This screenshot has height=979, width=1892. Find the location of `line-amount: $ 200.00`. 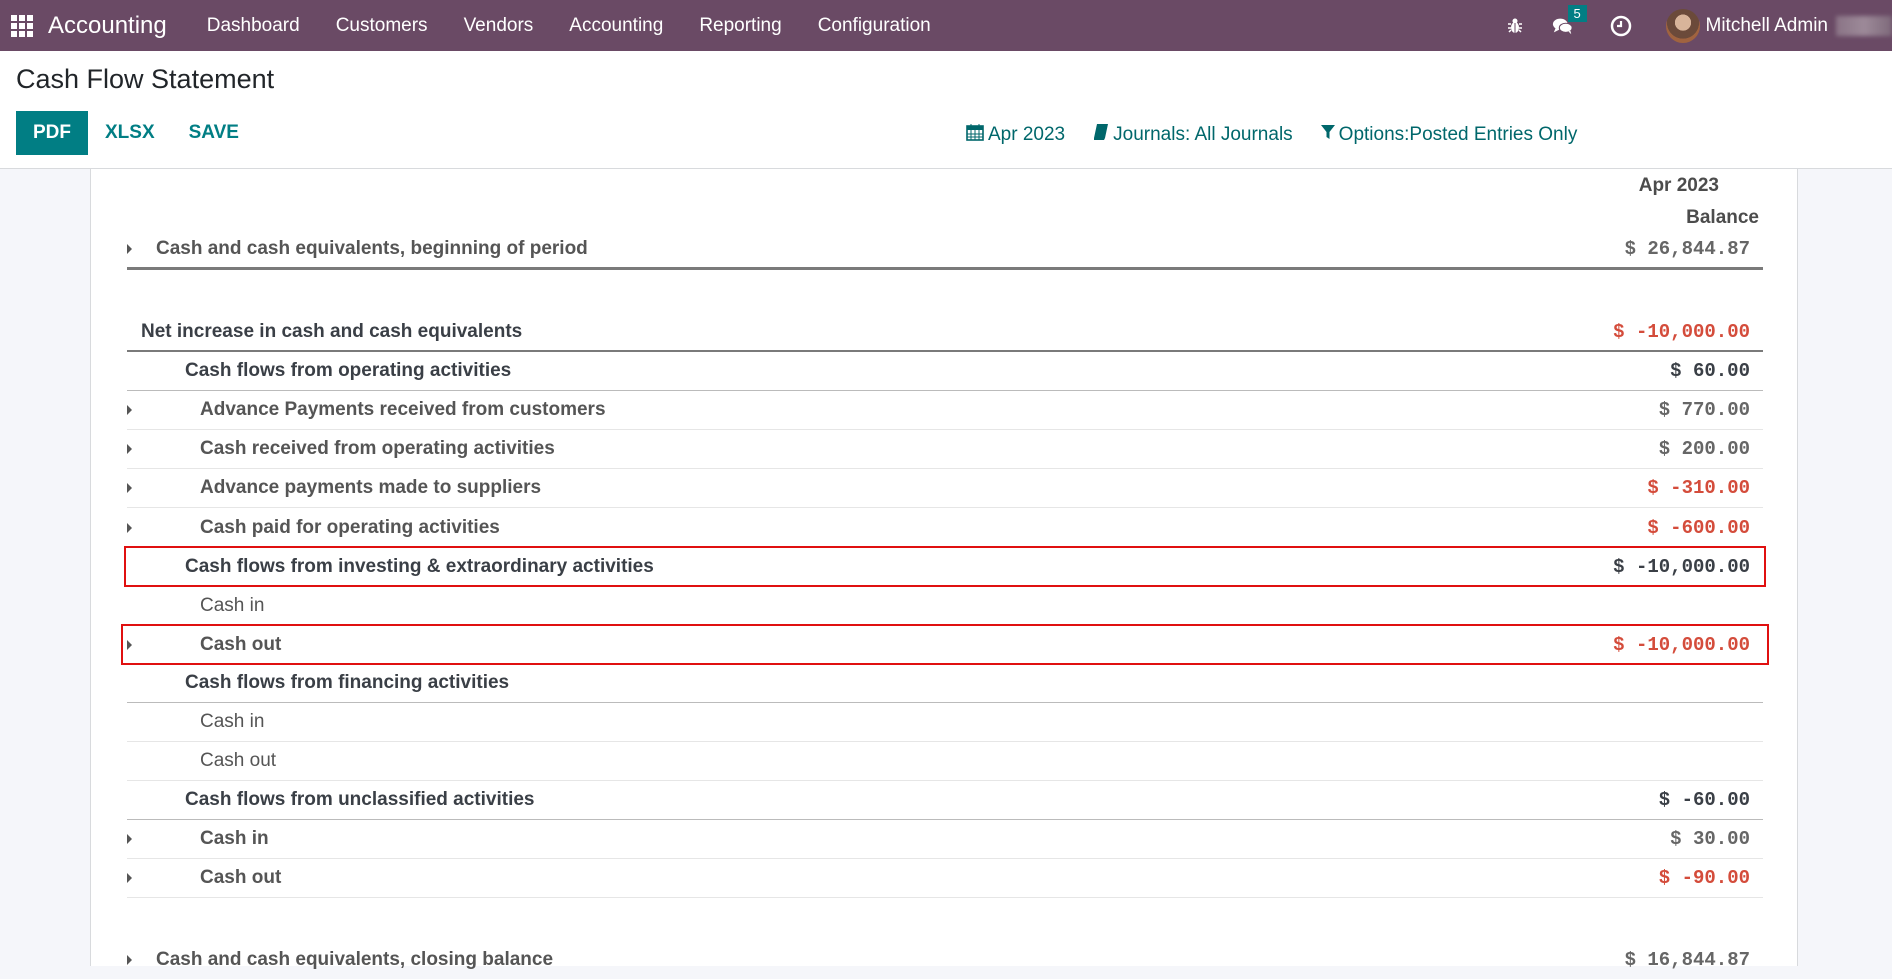

line-amount: $ 200.00 is located at coordinates (1704, 449).